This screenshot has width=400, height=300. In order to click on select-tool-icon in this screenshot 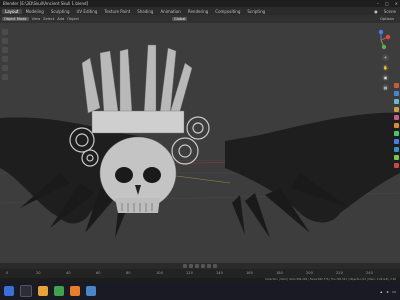, I will do `click(5, 32)`.